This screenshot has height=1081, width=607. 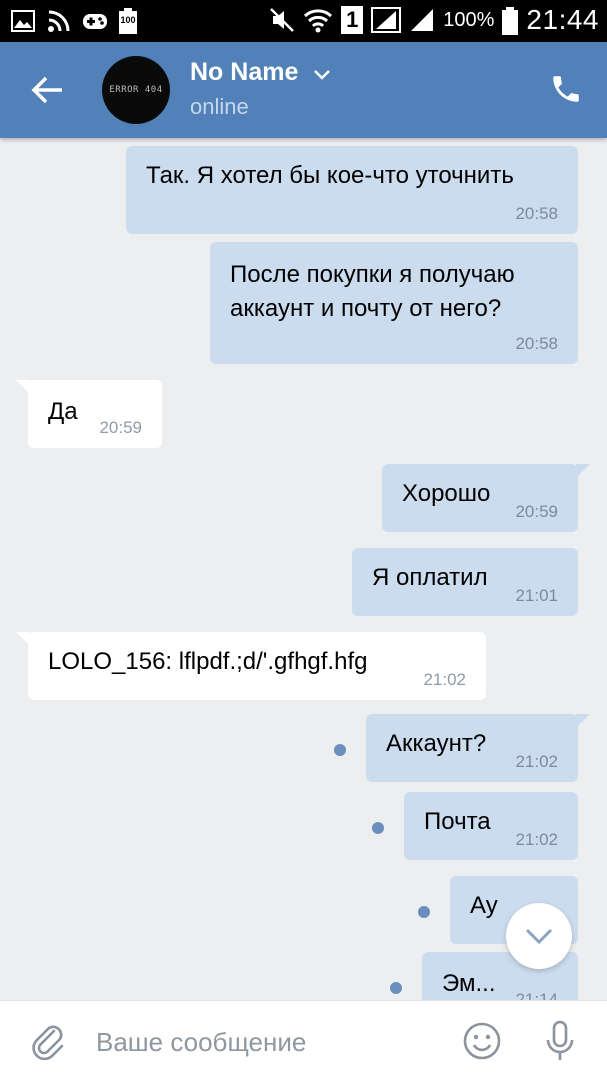 What do you see at coordinates (562, 19) in the screenshot?
I see `clock: 21:44` at bounding box center [562, 19].